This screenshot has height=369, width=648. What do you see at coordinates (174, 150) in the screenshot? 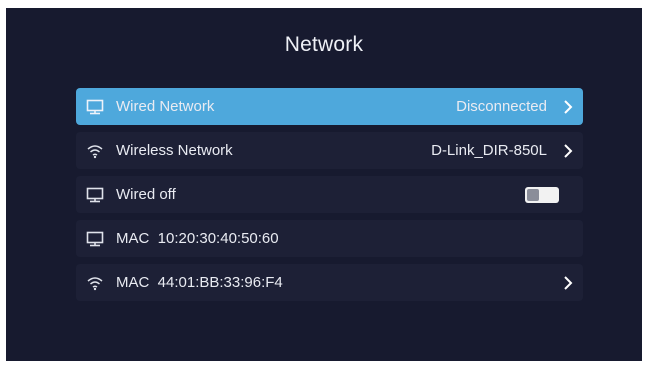
I see `wireless-network-label: Wireless Network` at bounding box center [174, 150].